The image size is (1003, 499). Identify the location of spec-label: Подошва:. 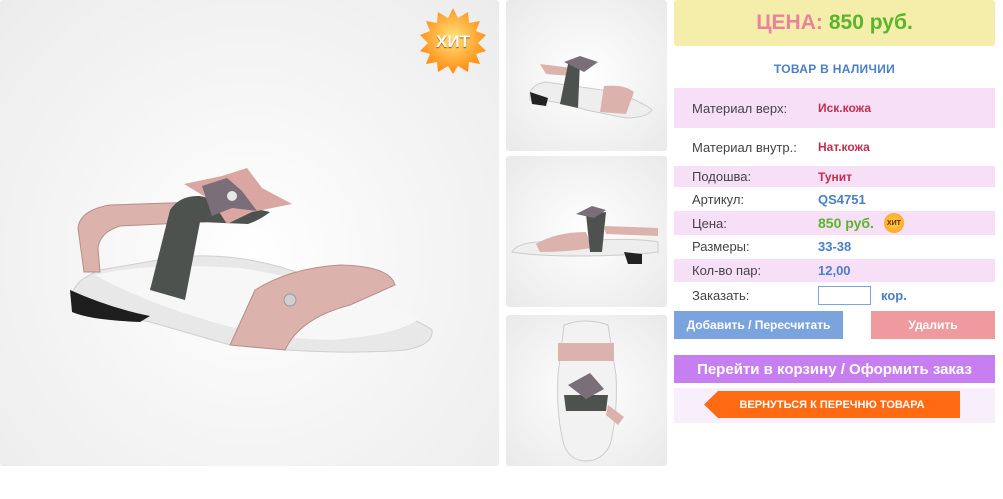
(722, 176).